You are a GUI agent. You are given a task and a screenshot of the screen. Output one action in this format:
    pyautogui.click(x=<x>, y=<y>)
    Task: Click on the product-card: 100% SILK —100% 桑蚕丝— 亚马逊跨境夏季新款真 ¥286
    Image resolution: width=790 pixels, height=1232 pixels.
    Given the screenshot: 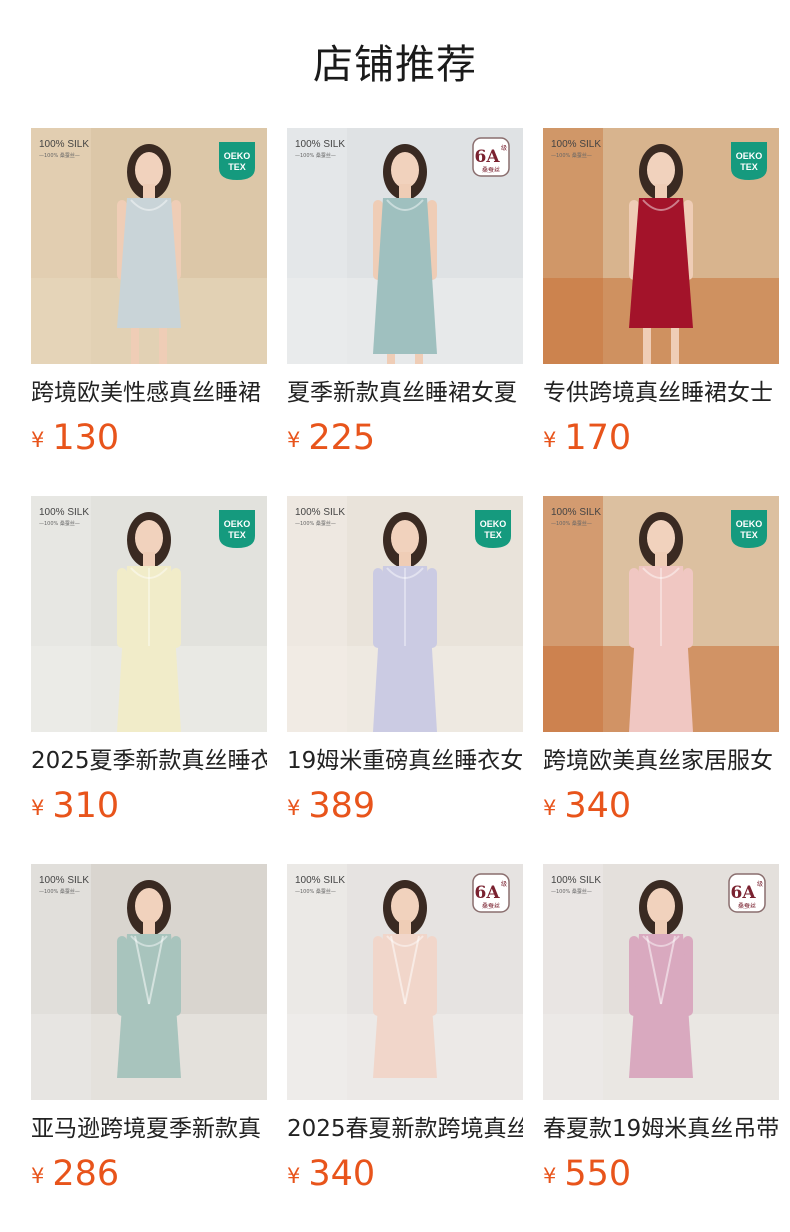 What is the action you would take?
    pyautogui.click(x=149, y=1029)
    